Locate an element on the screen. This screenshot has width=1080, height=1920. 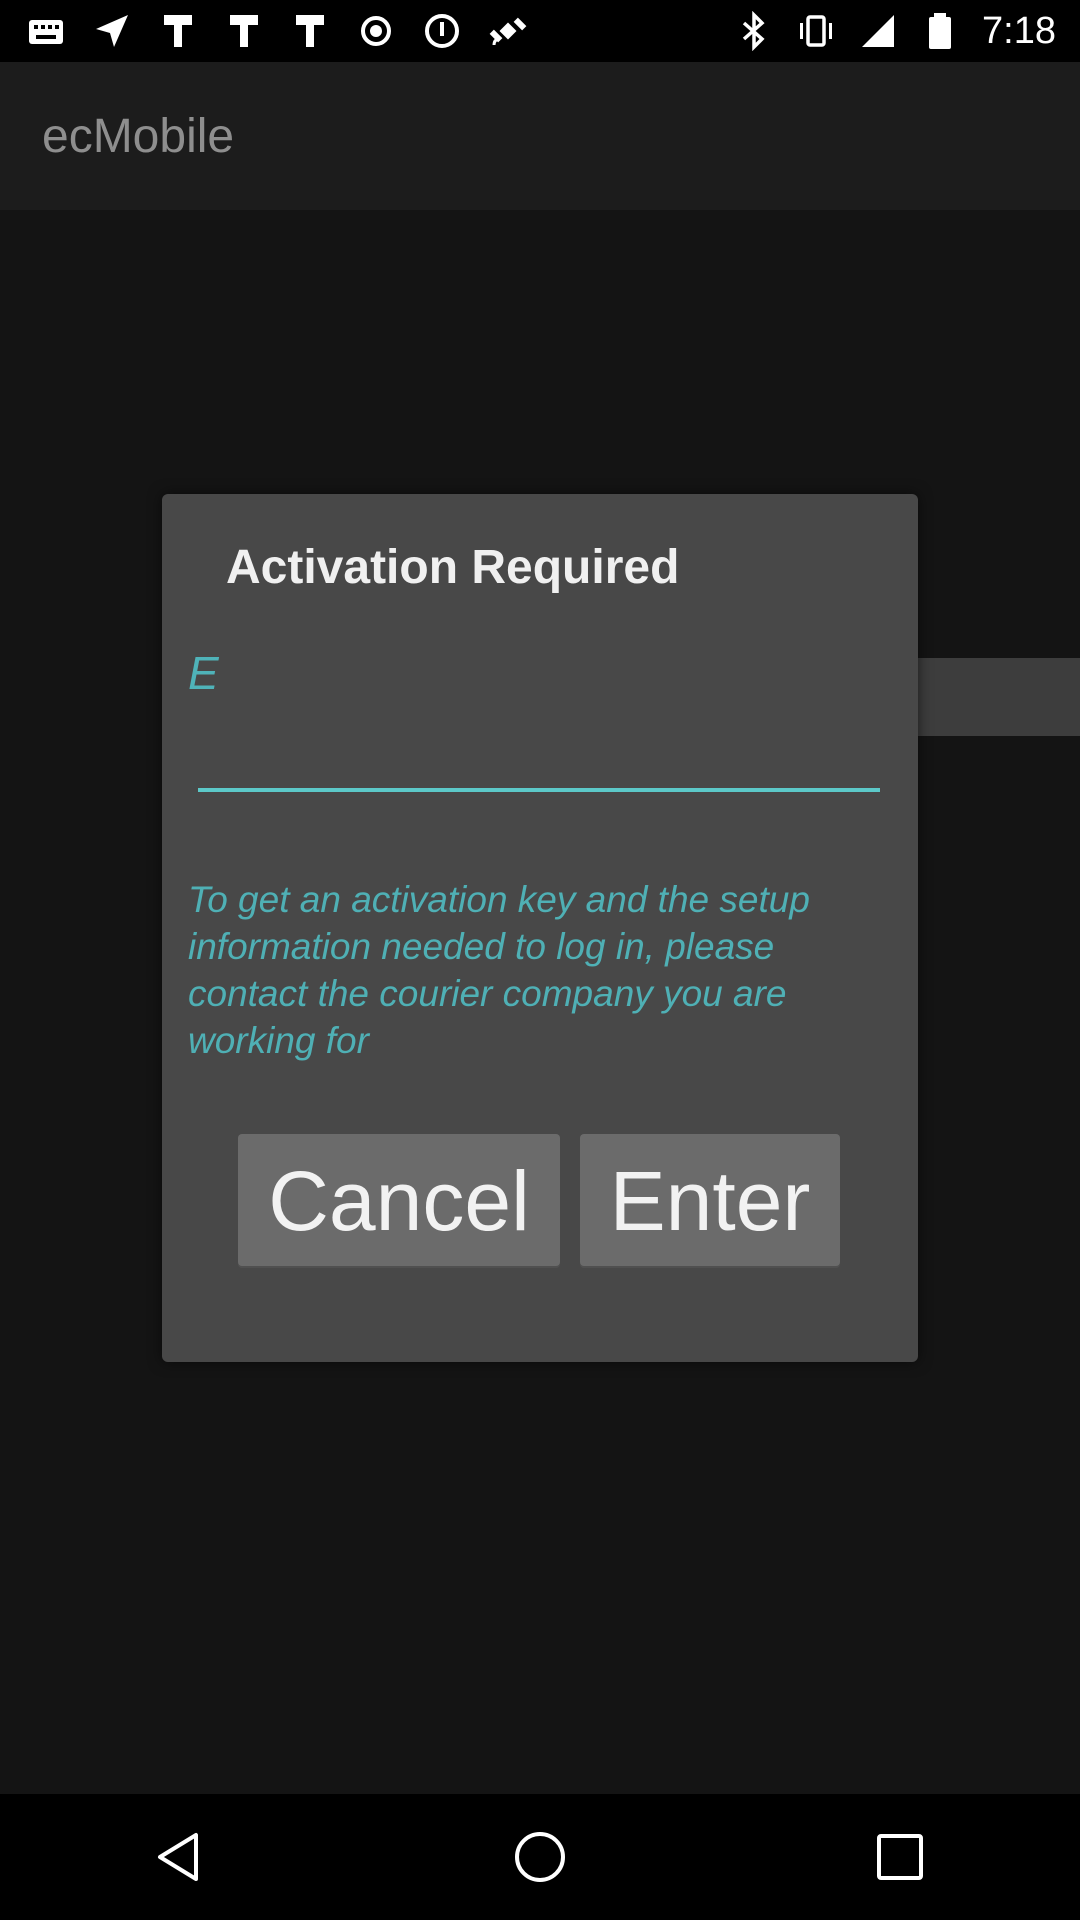
back-button is located at coordinates (180, 1857).